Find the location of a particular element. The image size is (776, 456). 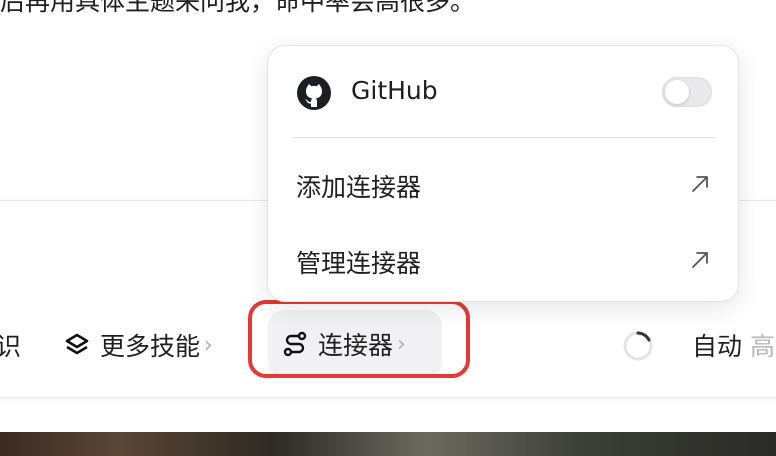

loading-spinner-icon is located at coordinates (638, 346).